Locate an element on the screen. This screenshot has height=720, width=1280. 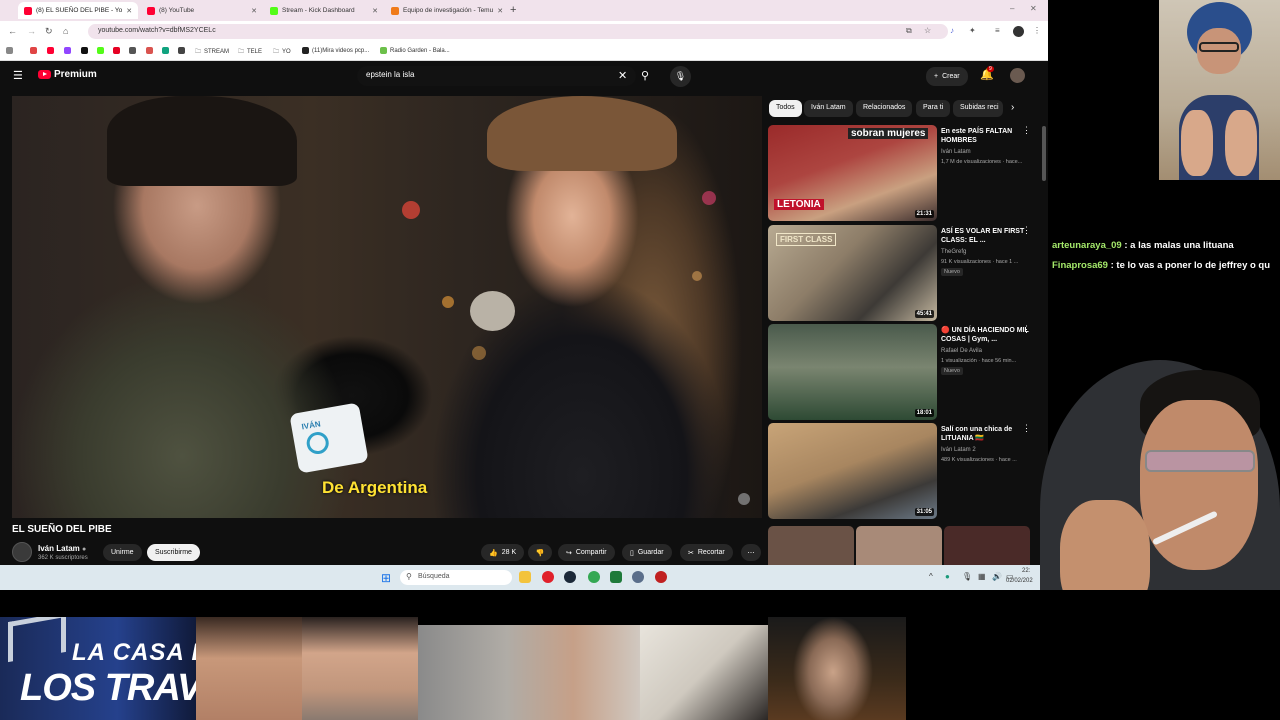
tray-app-icon: ● is located at coordinates (947, 576).